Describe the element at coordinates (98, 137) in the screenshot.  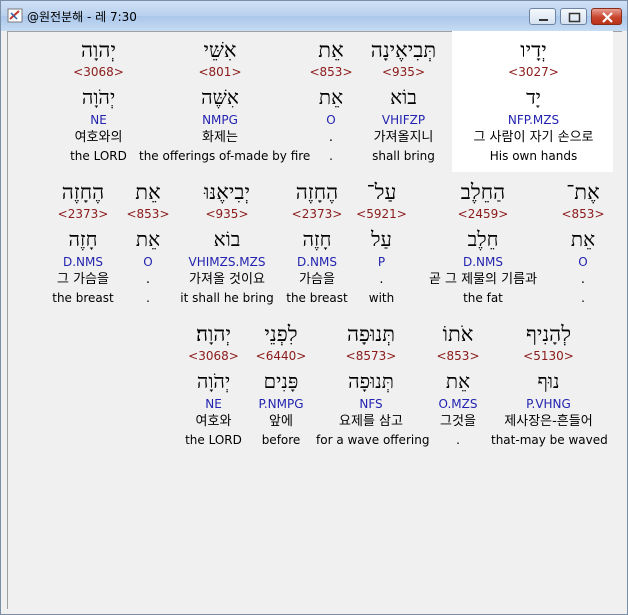
I see `korean-gloss: 여호와의` at that location.